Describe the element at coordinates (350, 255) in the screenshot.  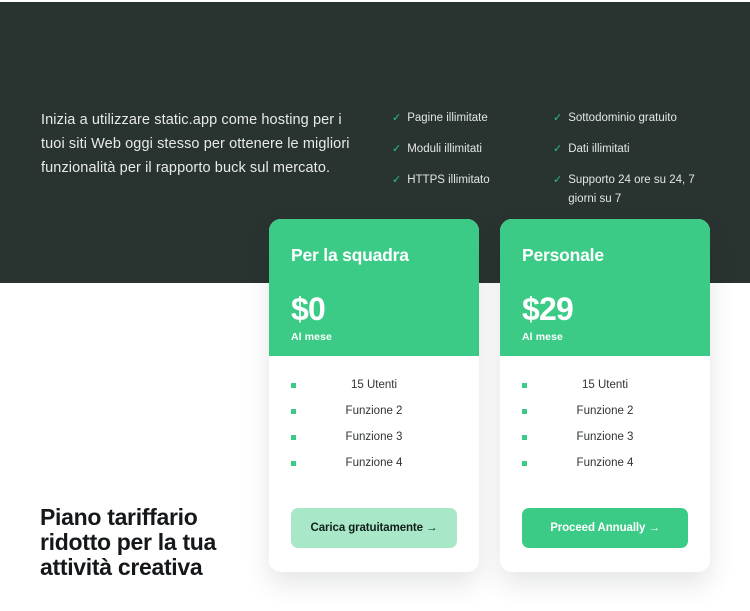
I see `plan-title: Per la squadra` at that location.